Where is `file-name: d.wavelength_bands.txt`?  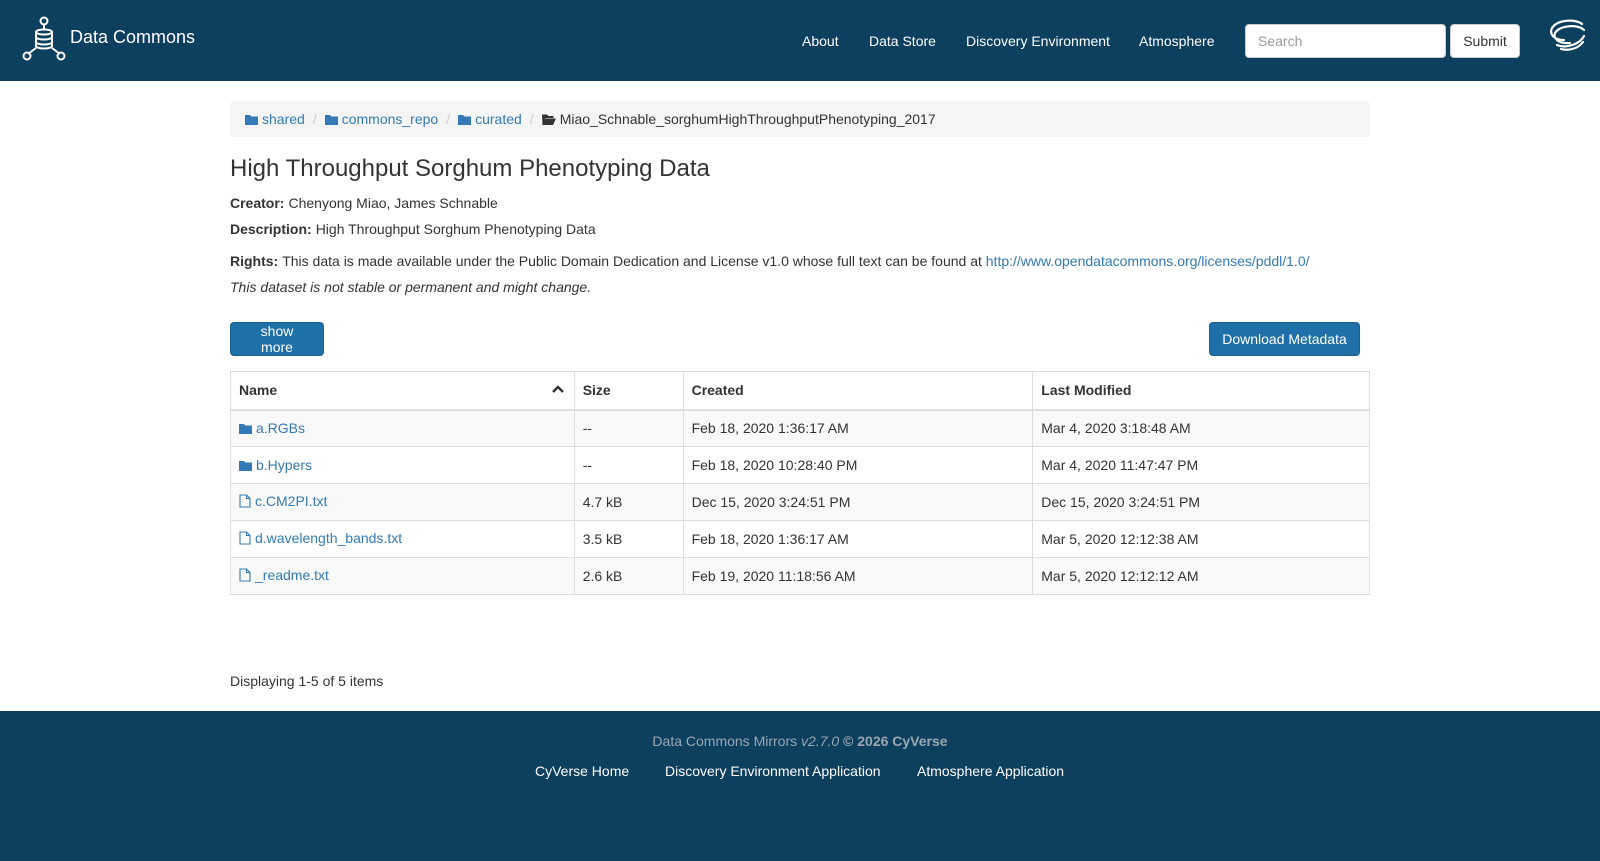
file-name: d.wavelength_bands.txt is located at coordinates (329, 538).